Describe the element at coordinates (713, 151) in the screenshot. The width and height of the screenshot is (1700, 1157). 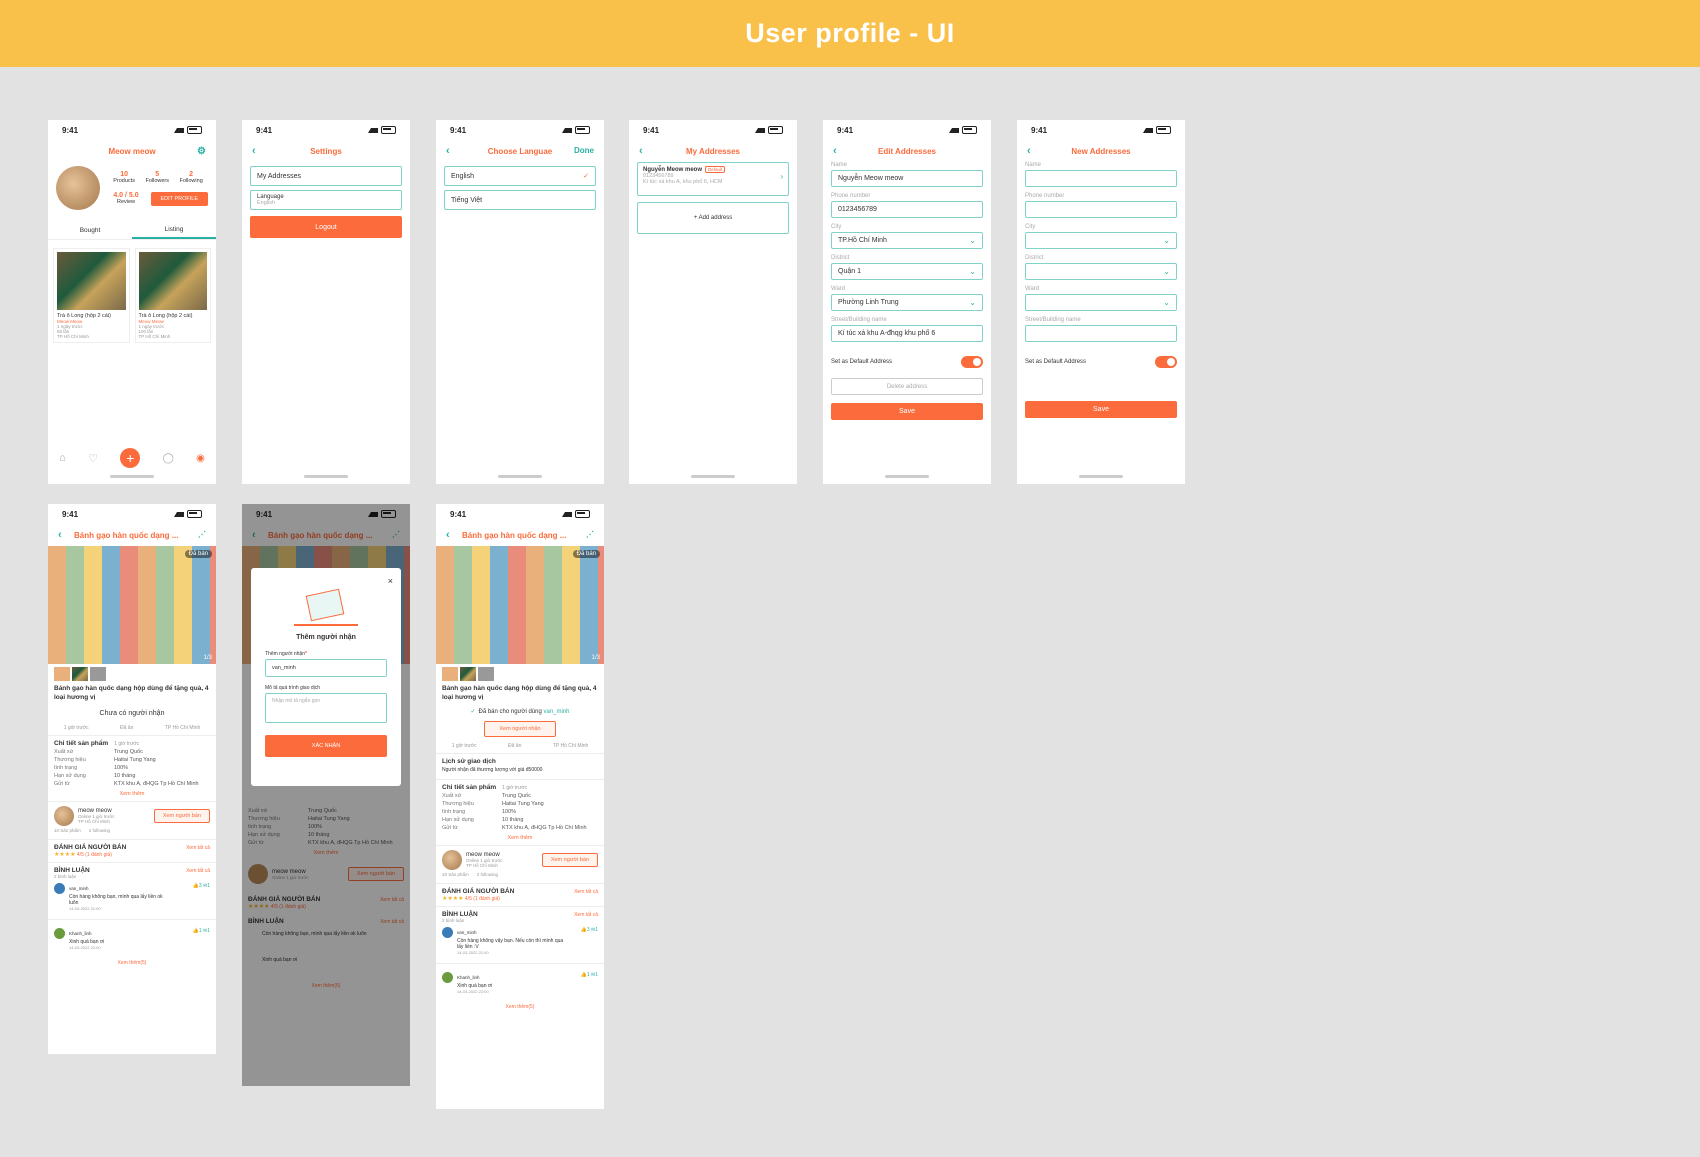
I see `page-title: My Addresses` at that location.